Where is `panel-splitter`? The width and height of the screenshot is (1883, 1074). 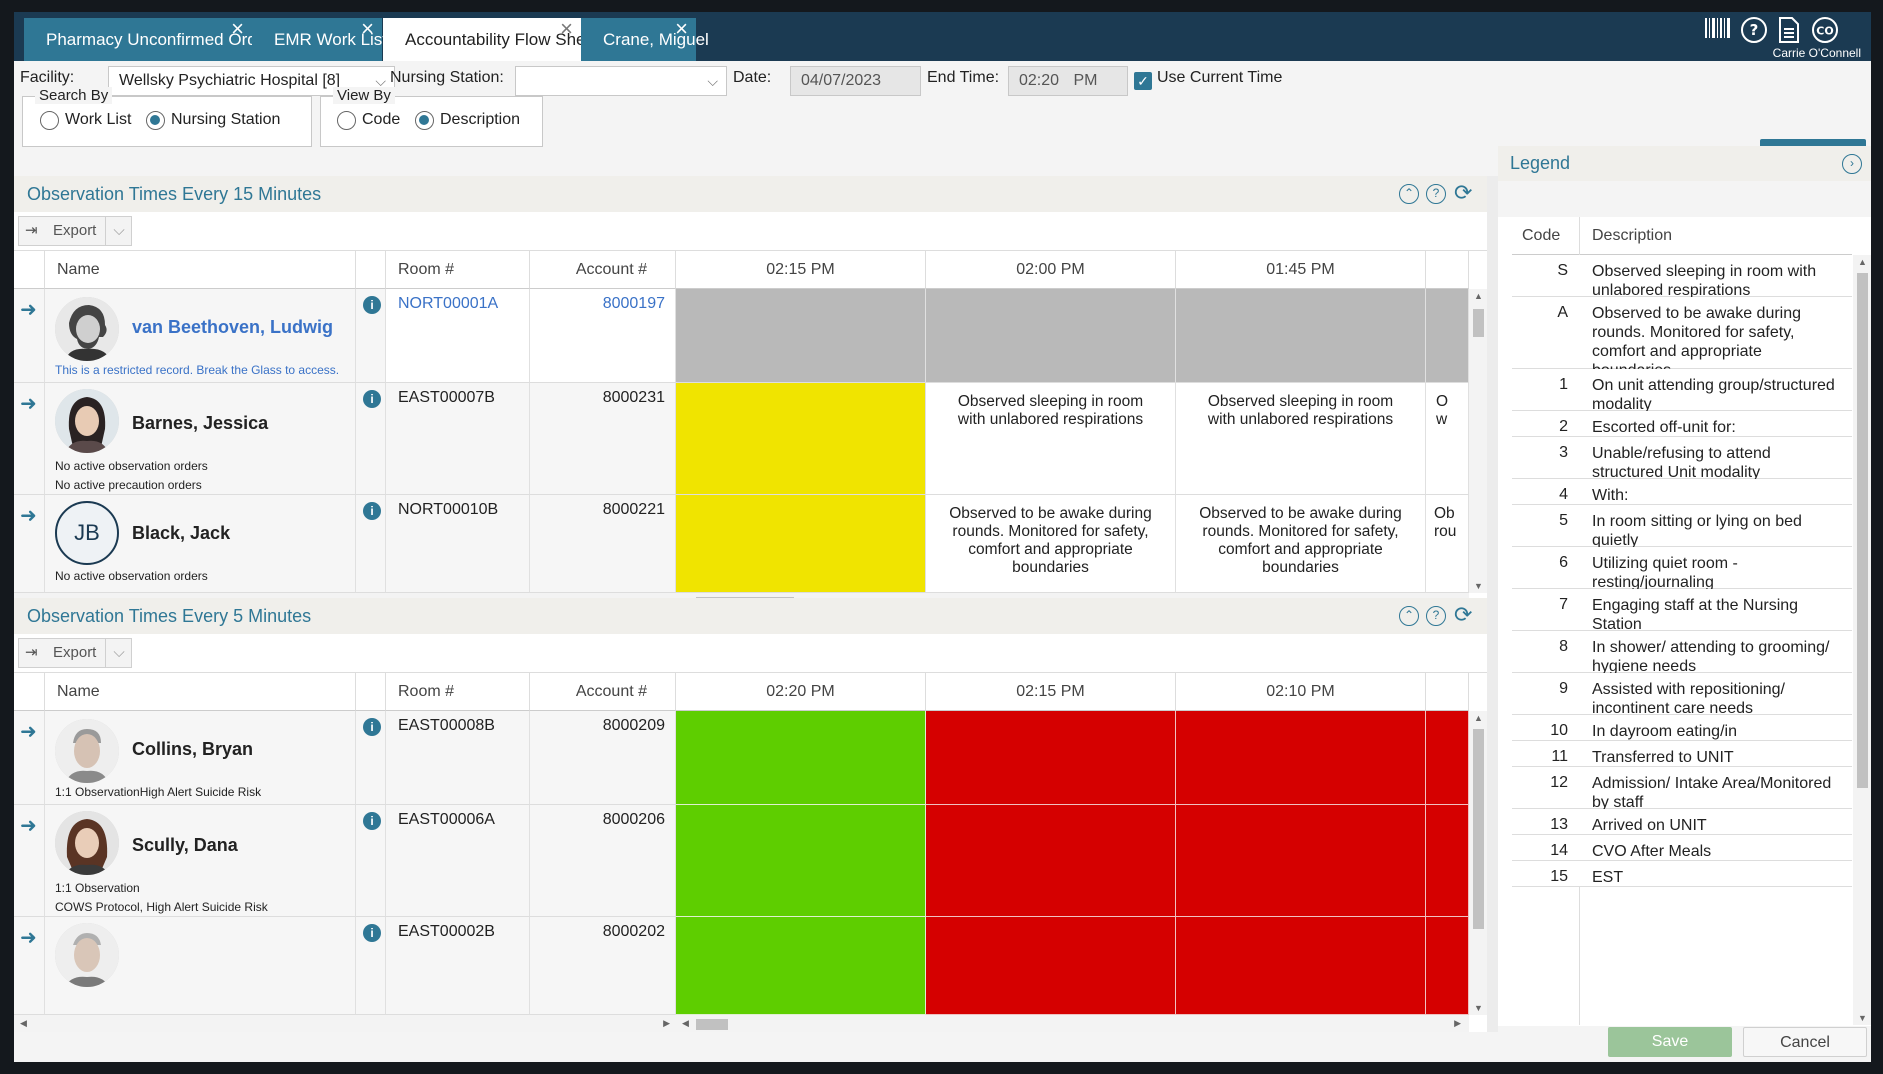 panel-splitter is located at coordinates (1492, 604).